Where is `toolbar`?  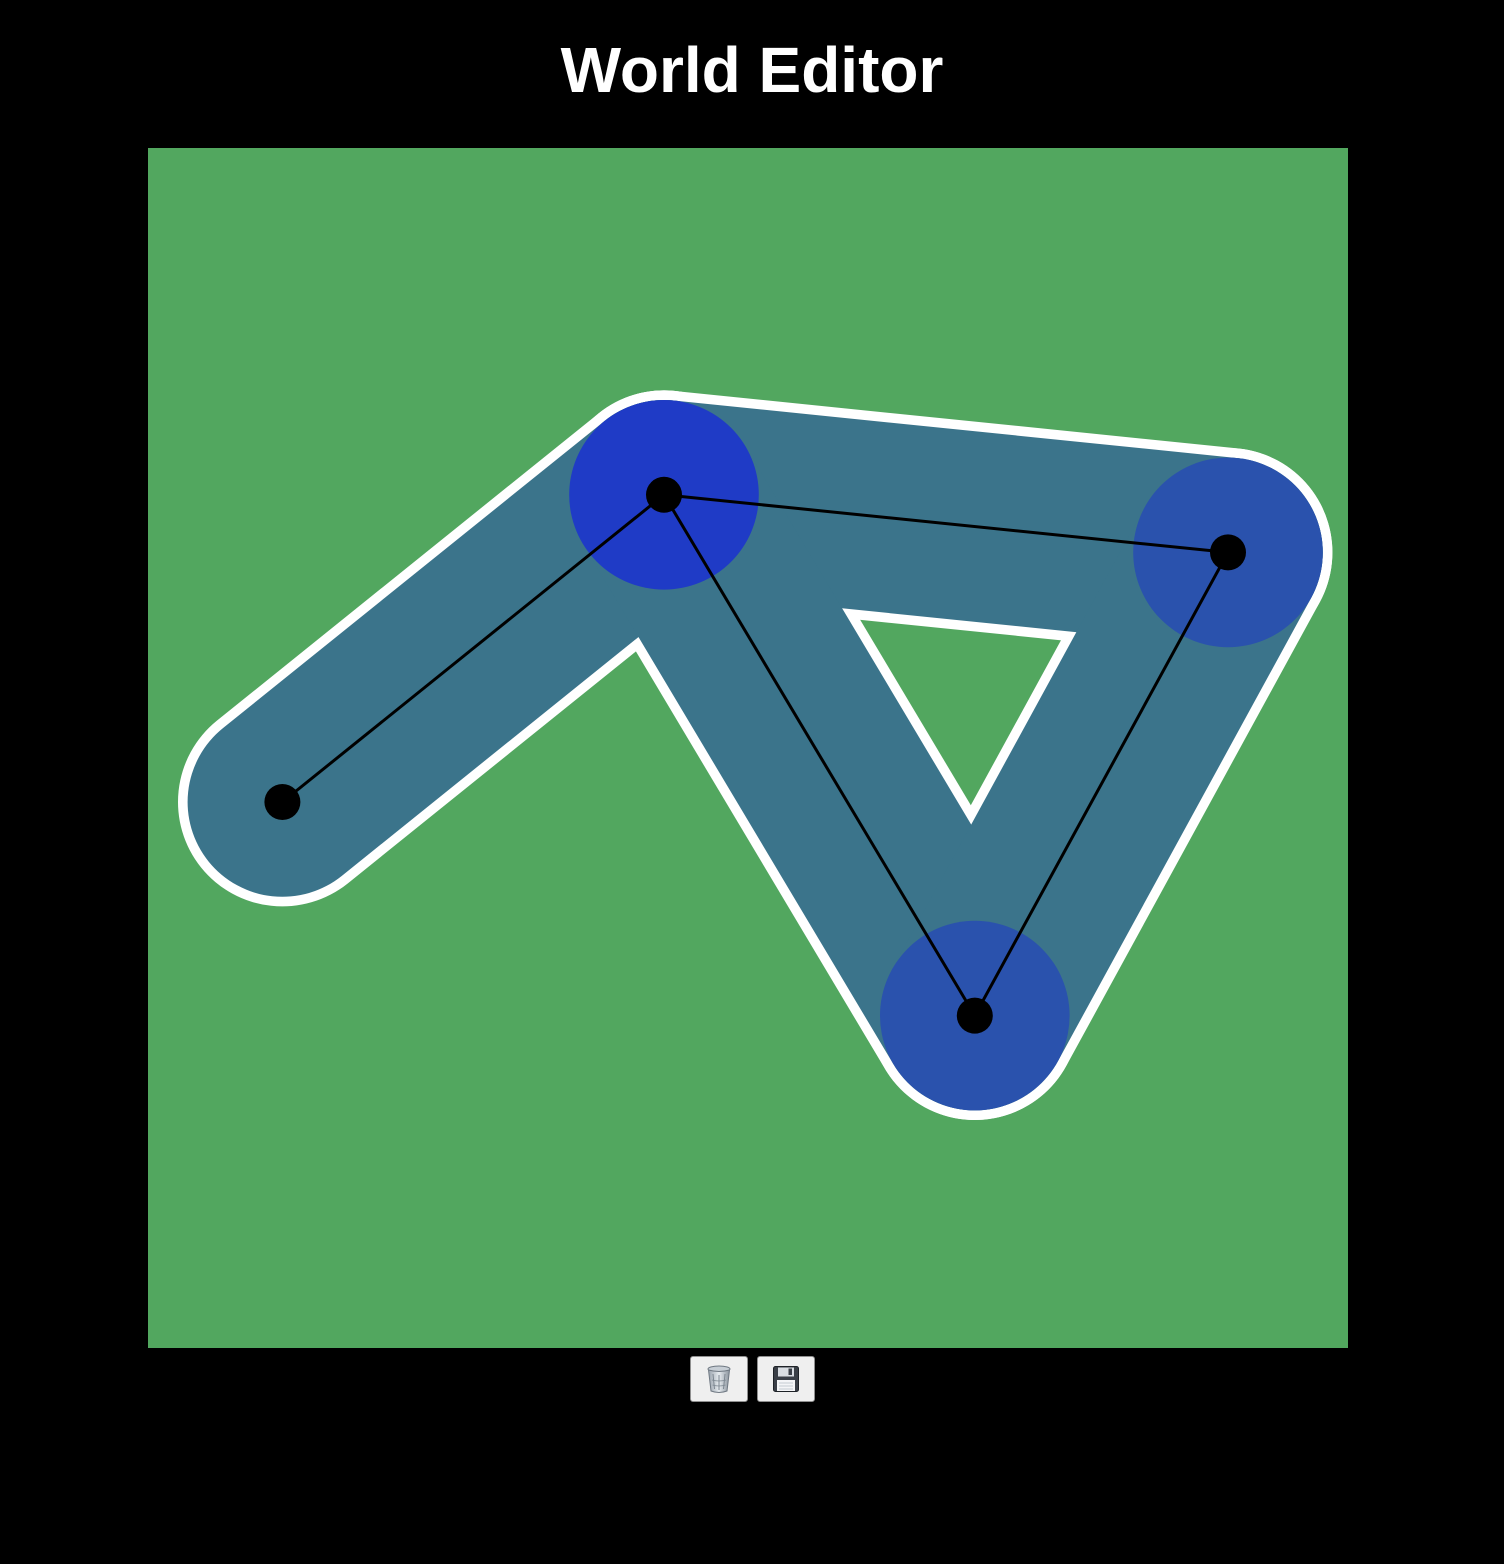
toolbar is located at coordinates (752, 1379).